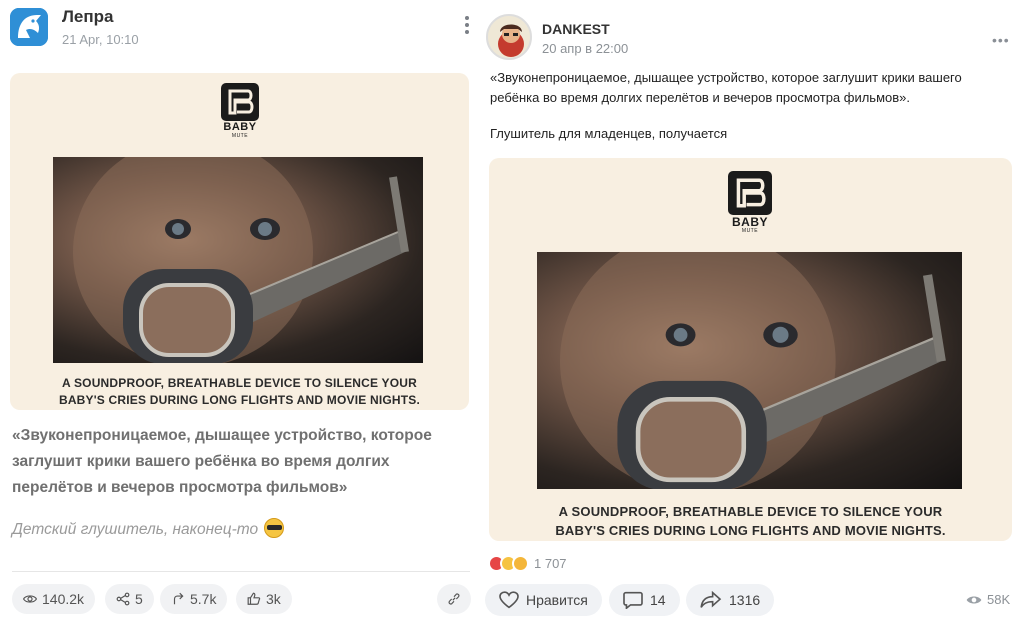  I want to click on sunglasses-emoji-icon, so click(274, 528).